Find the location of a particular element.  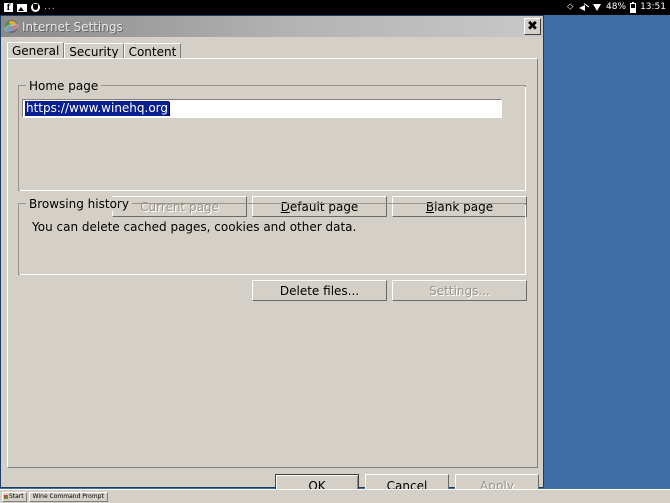

wine-taskbar: Start Wine Command Prompt is located at coordinates (335, 496).